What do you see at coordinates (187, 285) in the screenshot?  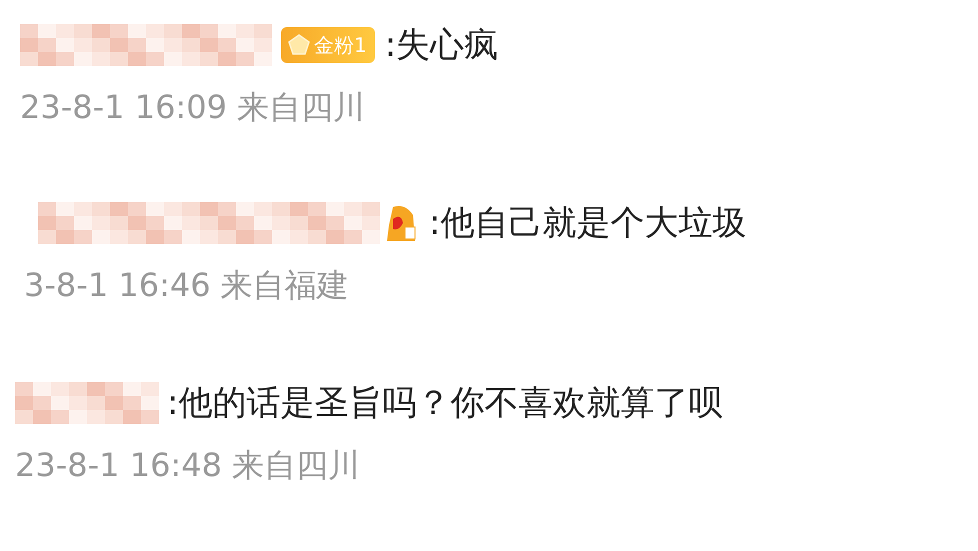 I see `comment-time: 3-8-1 16:46 来自福建` at bounding box center [187, 285].